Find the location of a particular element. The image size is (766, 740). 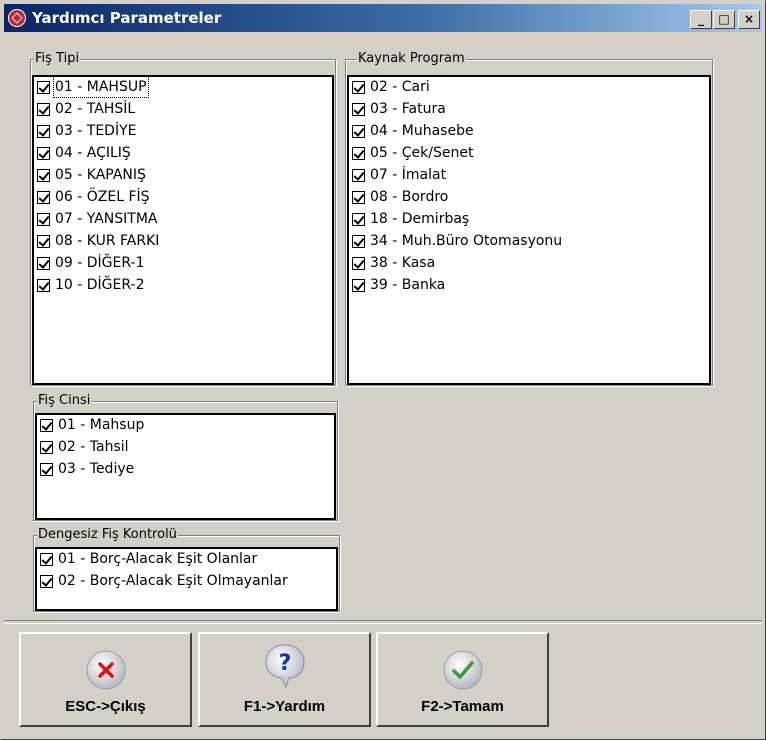

list-item-label: 07 - YANSITMA is located at coordinates (106, 219).